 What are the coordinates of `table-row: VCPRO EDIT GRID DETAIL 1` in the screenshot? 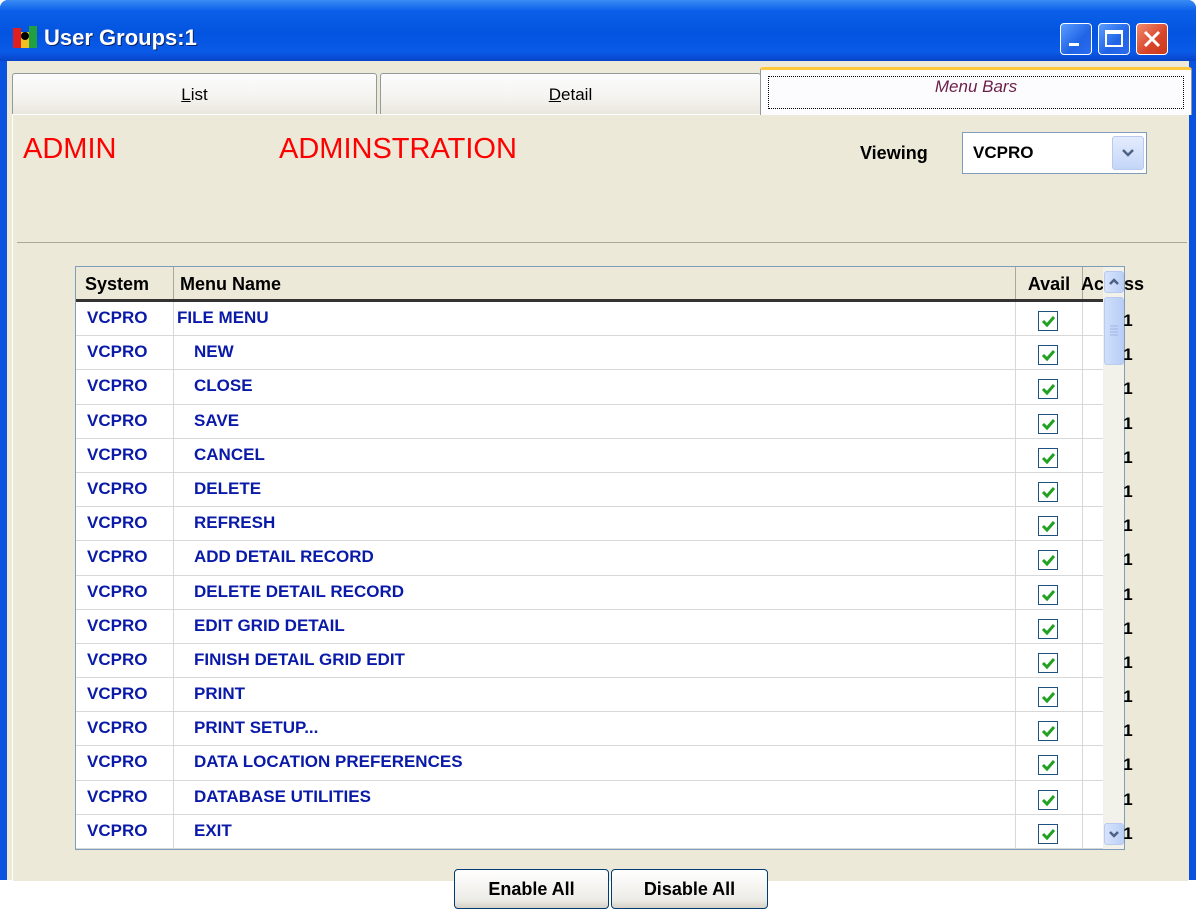 It's located at (604, 626).